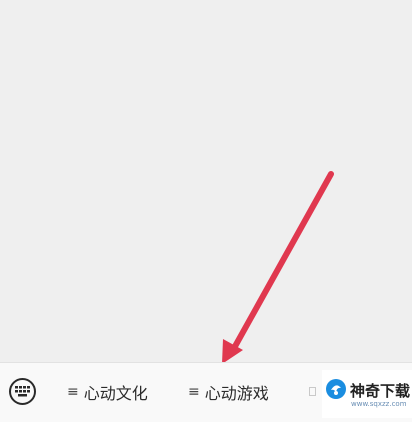  I want to click on watermark-title: 神奇下载, so click(380, 391).